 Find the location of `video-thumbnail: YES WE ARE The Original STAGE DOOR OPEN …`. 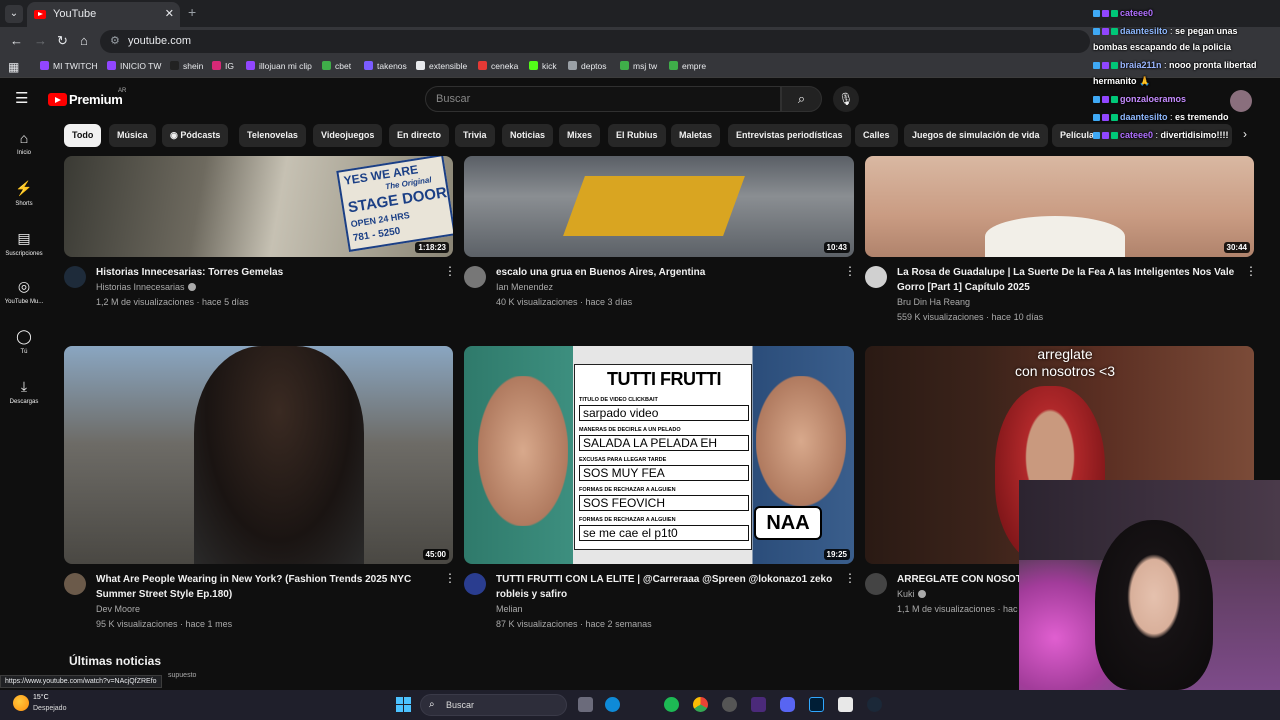

video-thumbnail: YES WE ARE The Original STAGE DOOR OPEN … is located at coordinates (258, 206).